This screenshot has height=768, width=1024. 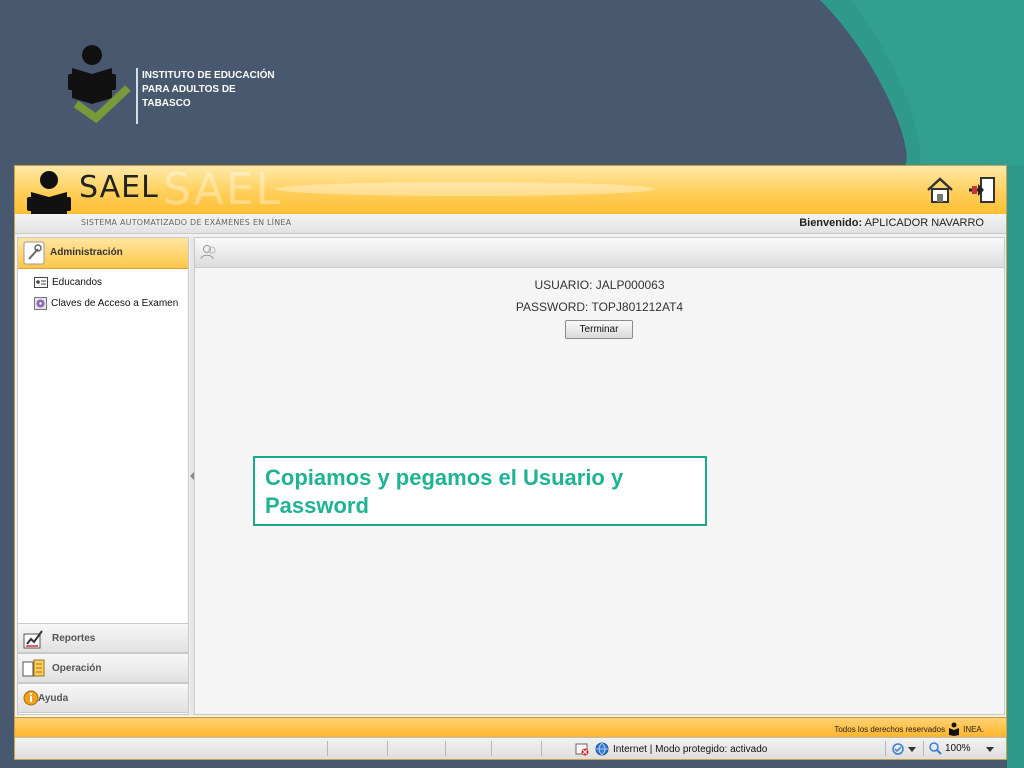 What do you see at coordinates (954, 729) in the screenshot?
I see `inea-logo-icon` at bounding box center [954, 729].